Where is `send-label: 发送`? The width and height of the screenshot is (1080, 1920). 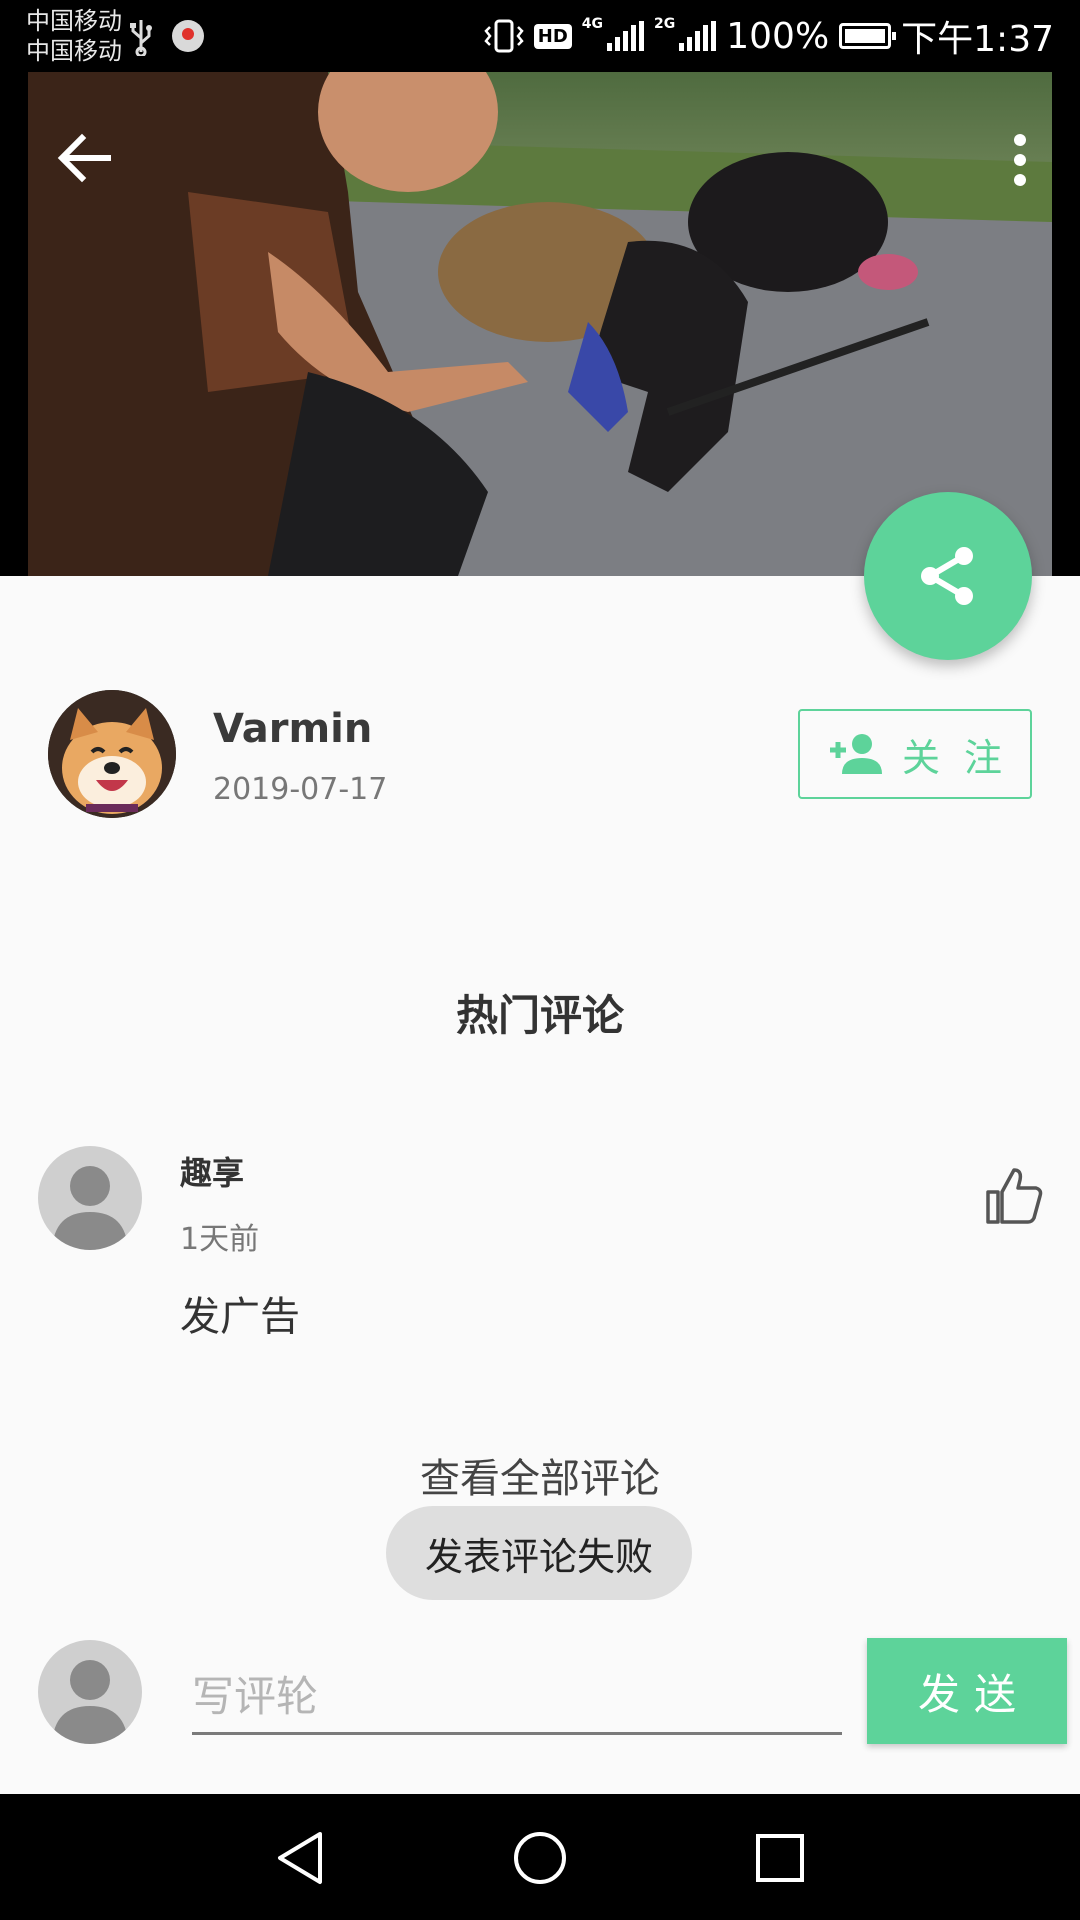 send-label: 发送 is located at coordinates (973, 1694).